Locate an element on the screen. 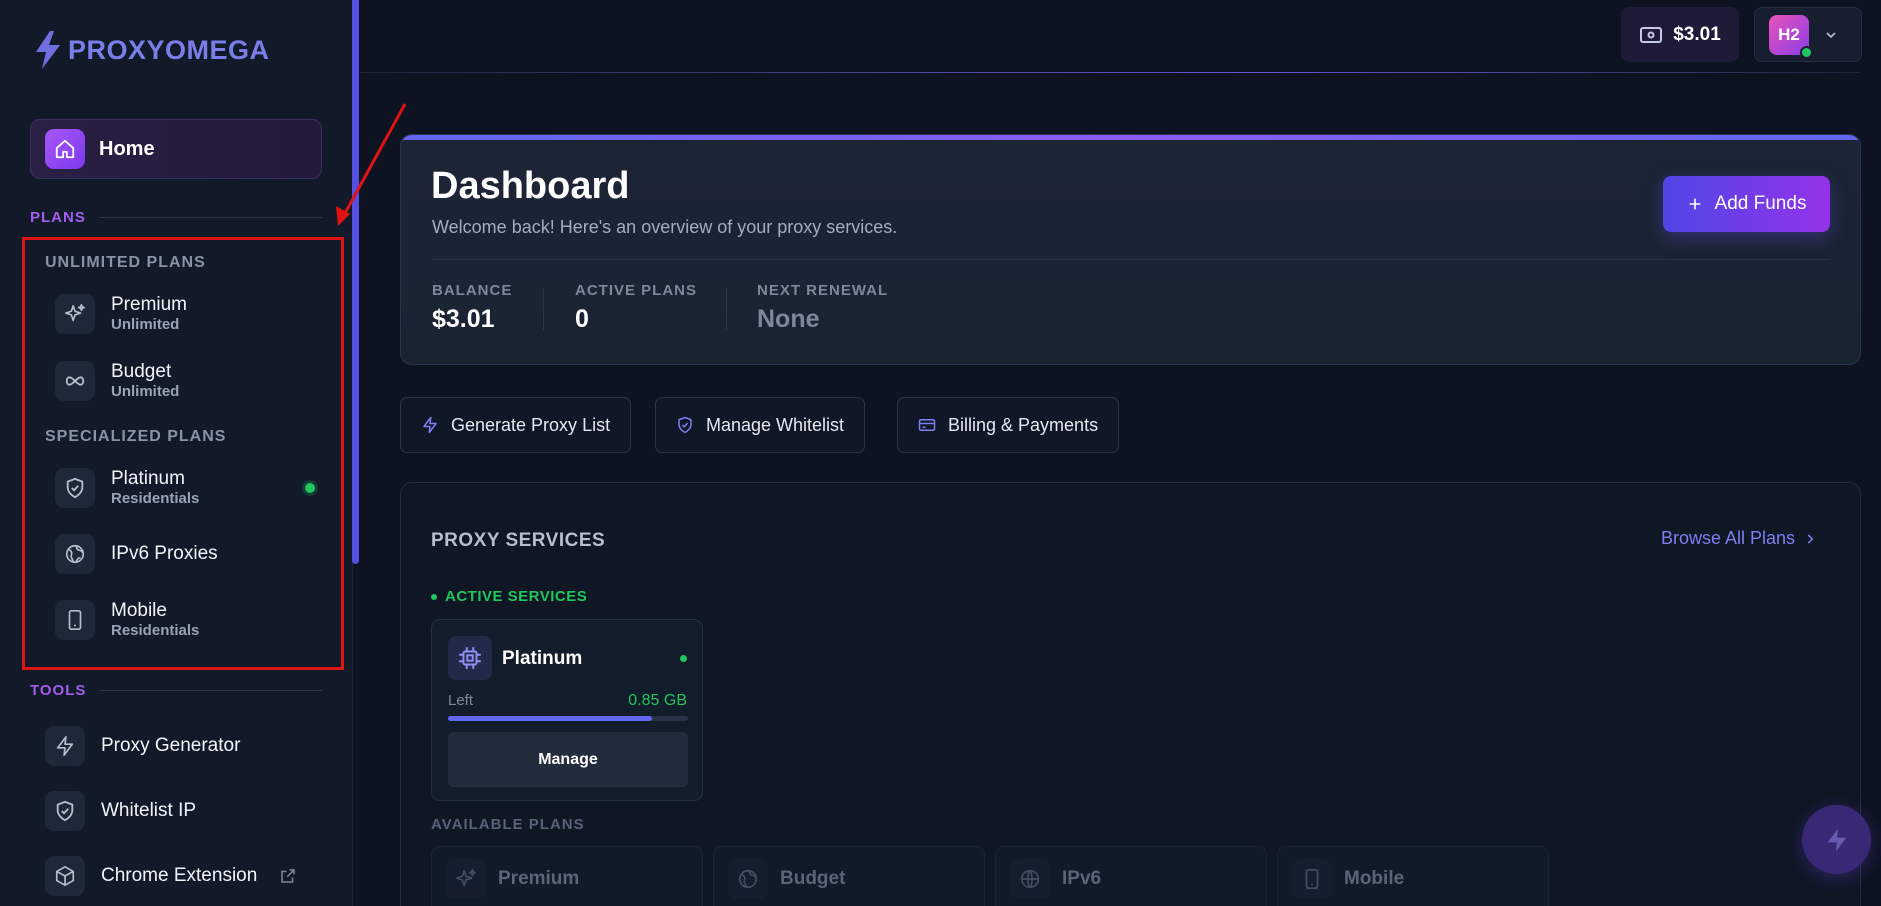  active-heading-label: ACTIVE SERVICES is located at coordinates (516, 596).